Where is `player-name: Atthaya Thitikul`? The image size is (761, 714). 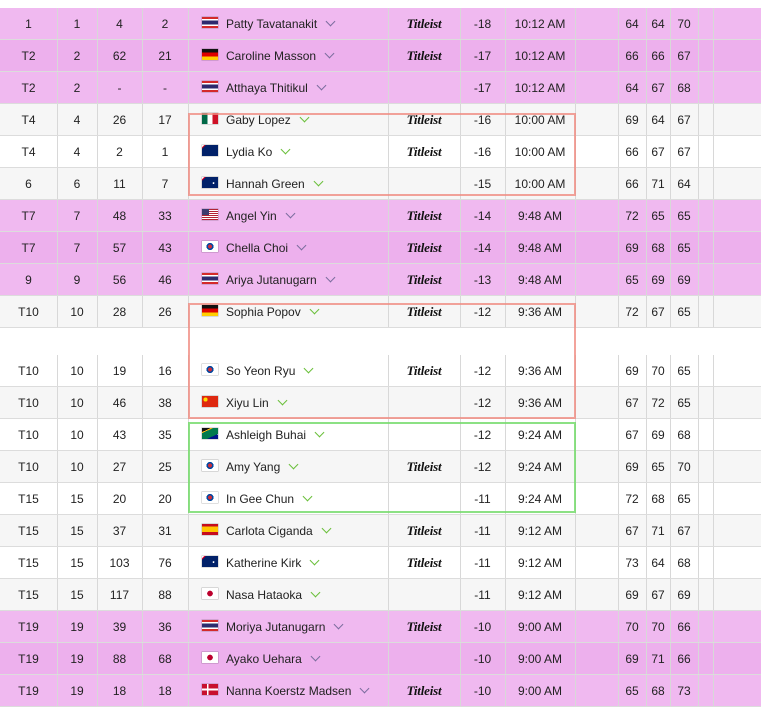
player-name: Atthaya Thitikul is located at coordinates (267, 88).